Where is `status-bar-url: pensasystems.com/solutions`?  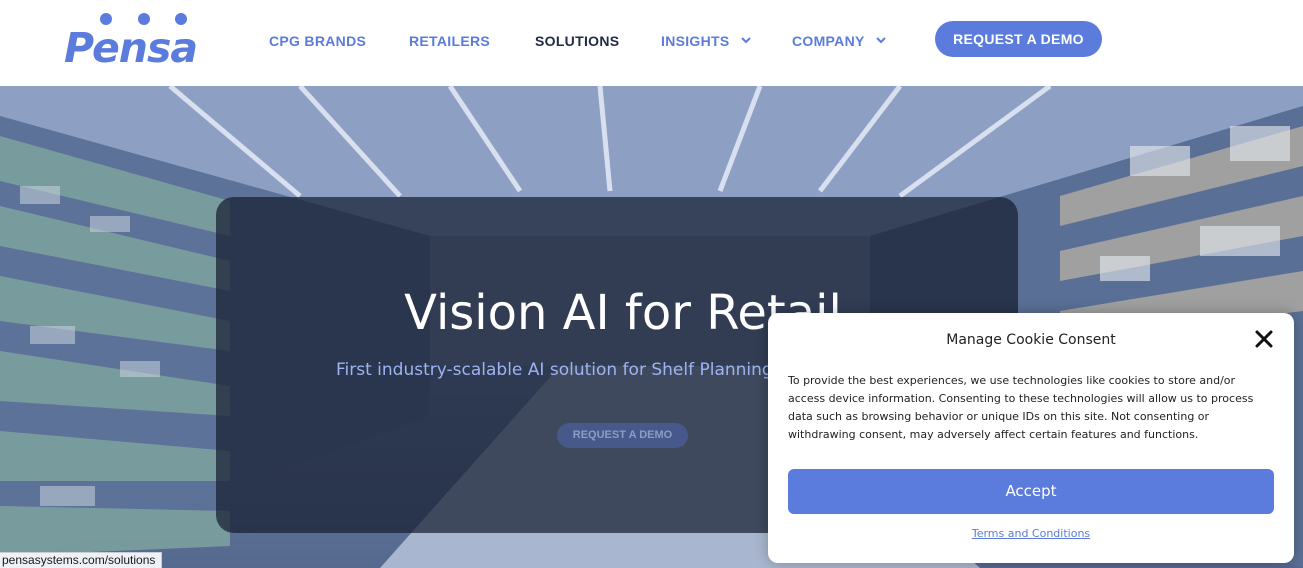
status-bar-url: pensasystems.com/solutions is located at coordinates (81, 560).